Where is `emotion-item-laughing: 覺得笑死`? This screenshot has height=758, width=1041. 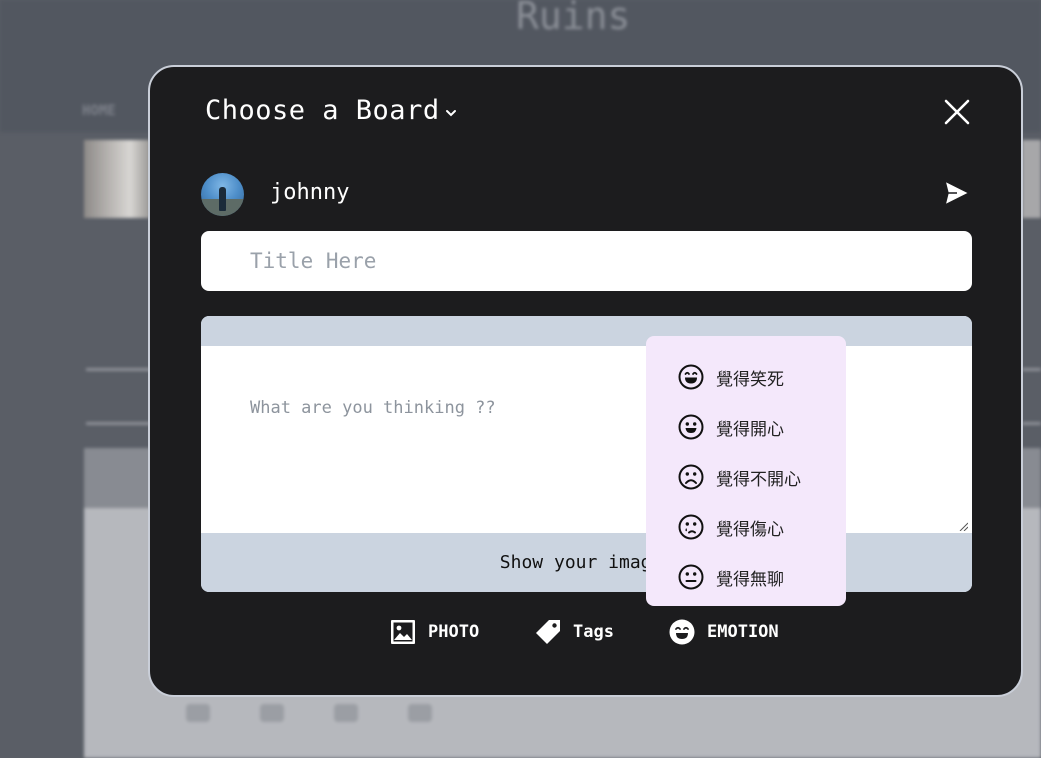
emotion-item-laughing: 覺得笑死 is located at coordinates (746, 377).